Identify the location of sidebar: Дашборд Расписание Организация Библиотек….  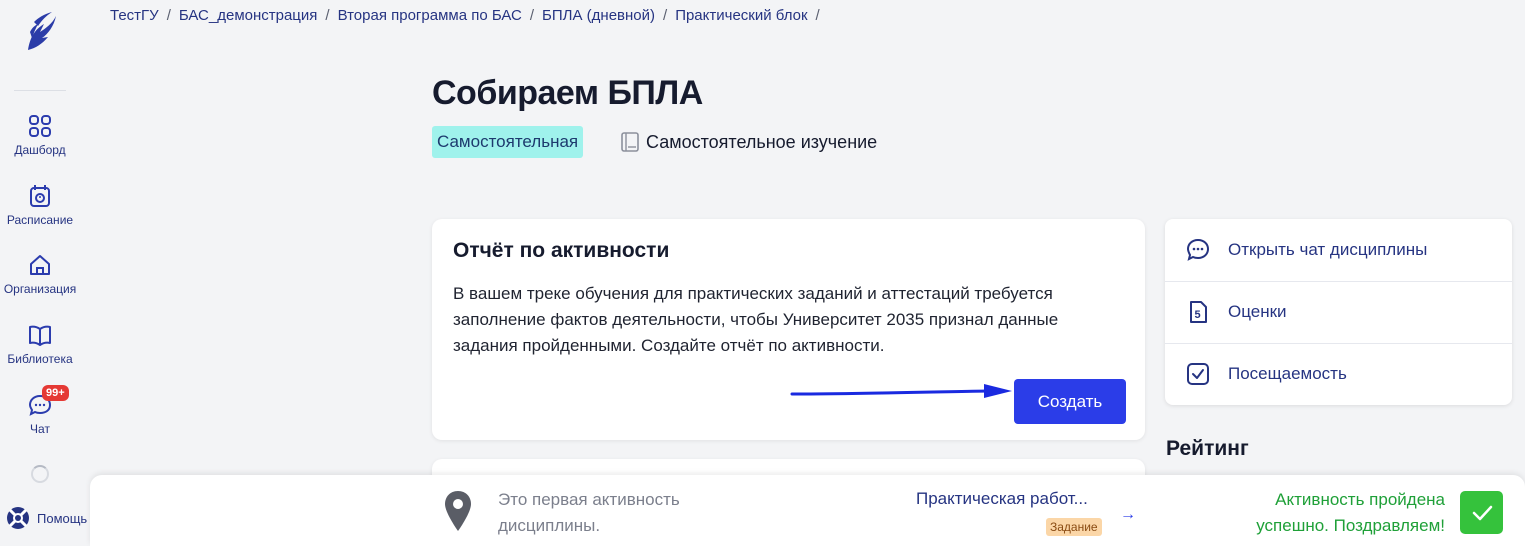
(45, 273).